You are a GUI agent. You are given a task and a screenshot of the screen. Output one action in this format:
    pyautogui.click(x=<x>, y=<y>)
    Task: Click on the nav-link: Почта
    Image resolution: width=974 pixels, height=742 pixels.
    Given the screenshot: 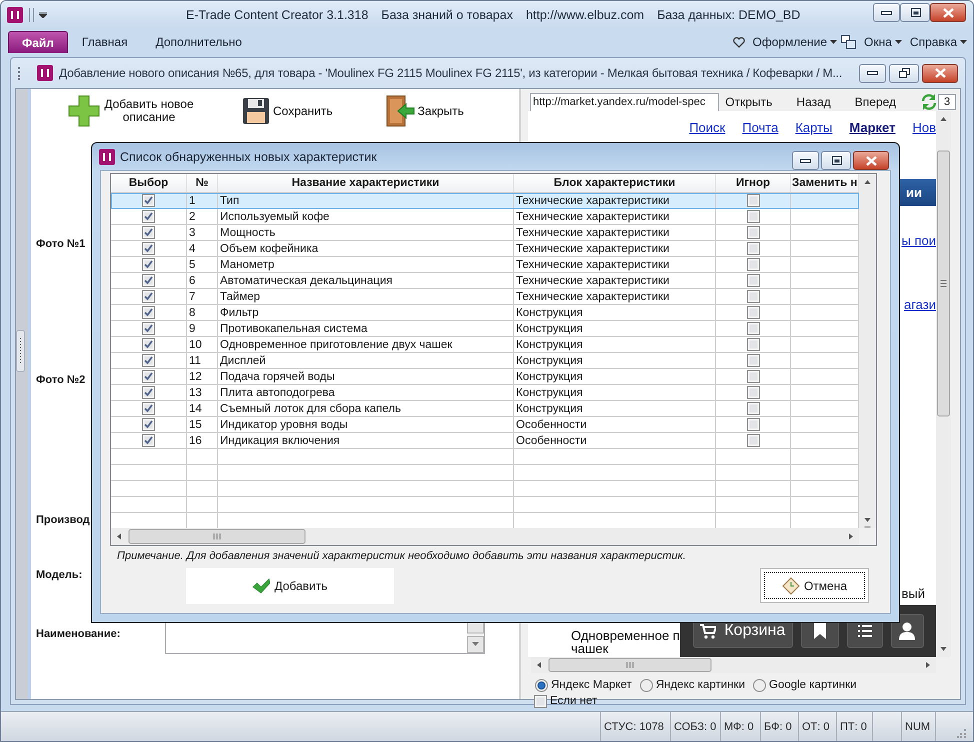 What is the action you would take?
    pyautogui.click(x=760, y=127)
    